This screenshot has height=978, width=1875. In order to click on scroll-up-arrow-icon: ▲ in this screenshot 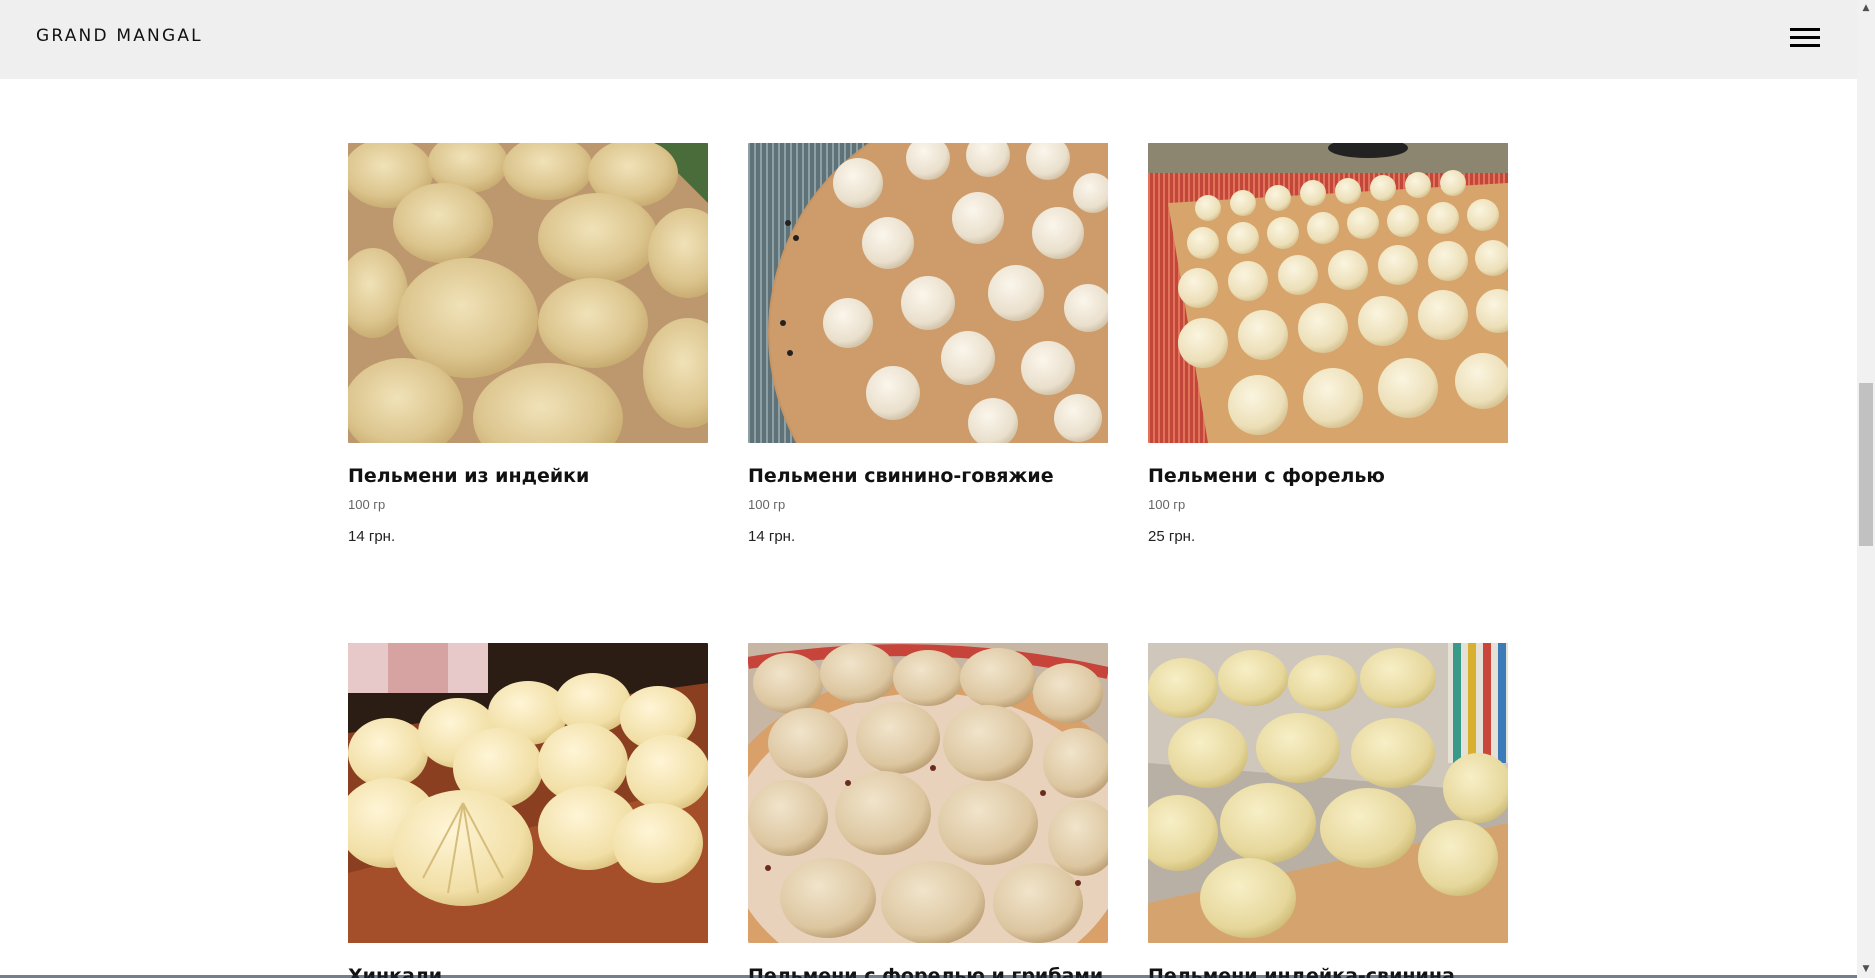, I will do `click(1866, 8)`.